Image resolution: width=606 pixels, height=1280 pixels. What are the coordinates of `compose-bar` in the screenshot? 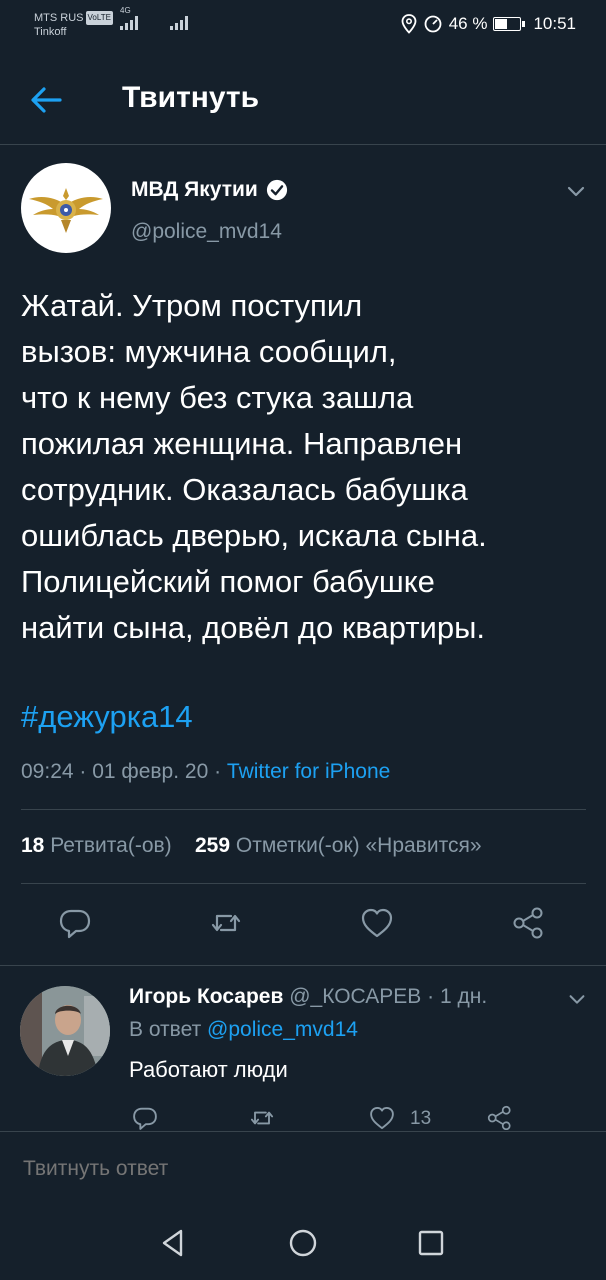 It's located at (303, 1168).